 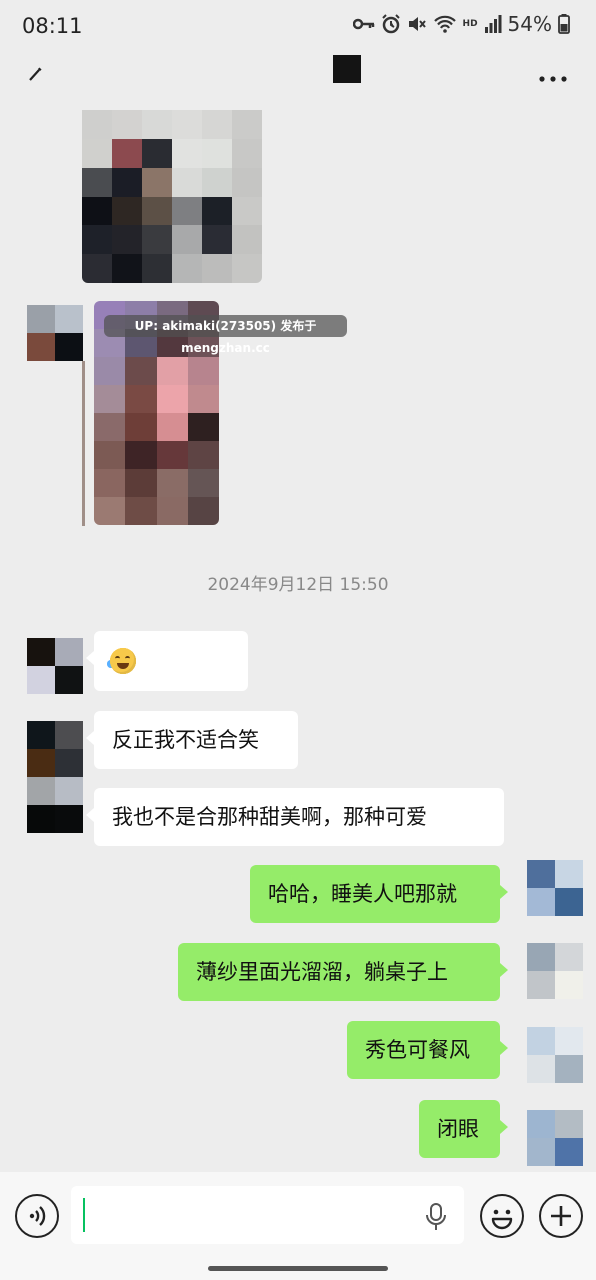 I want to click on emoji-button, so click(x=502, y=1216).